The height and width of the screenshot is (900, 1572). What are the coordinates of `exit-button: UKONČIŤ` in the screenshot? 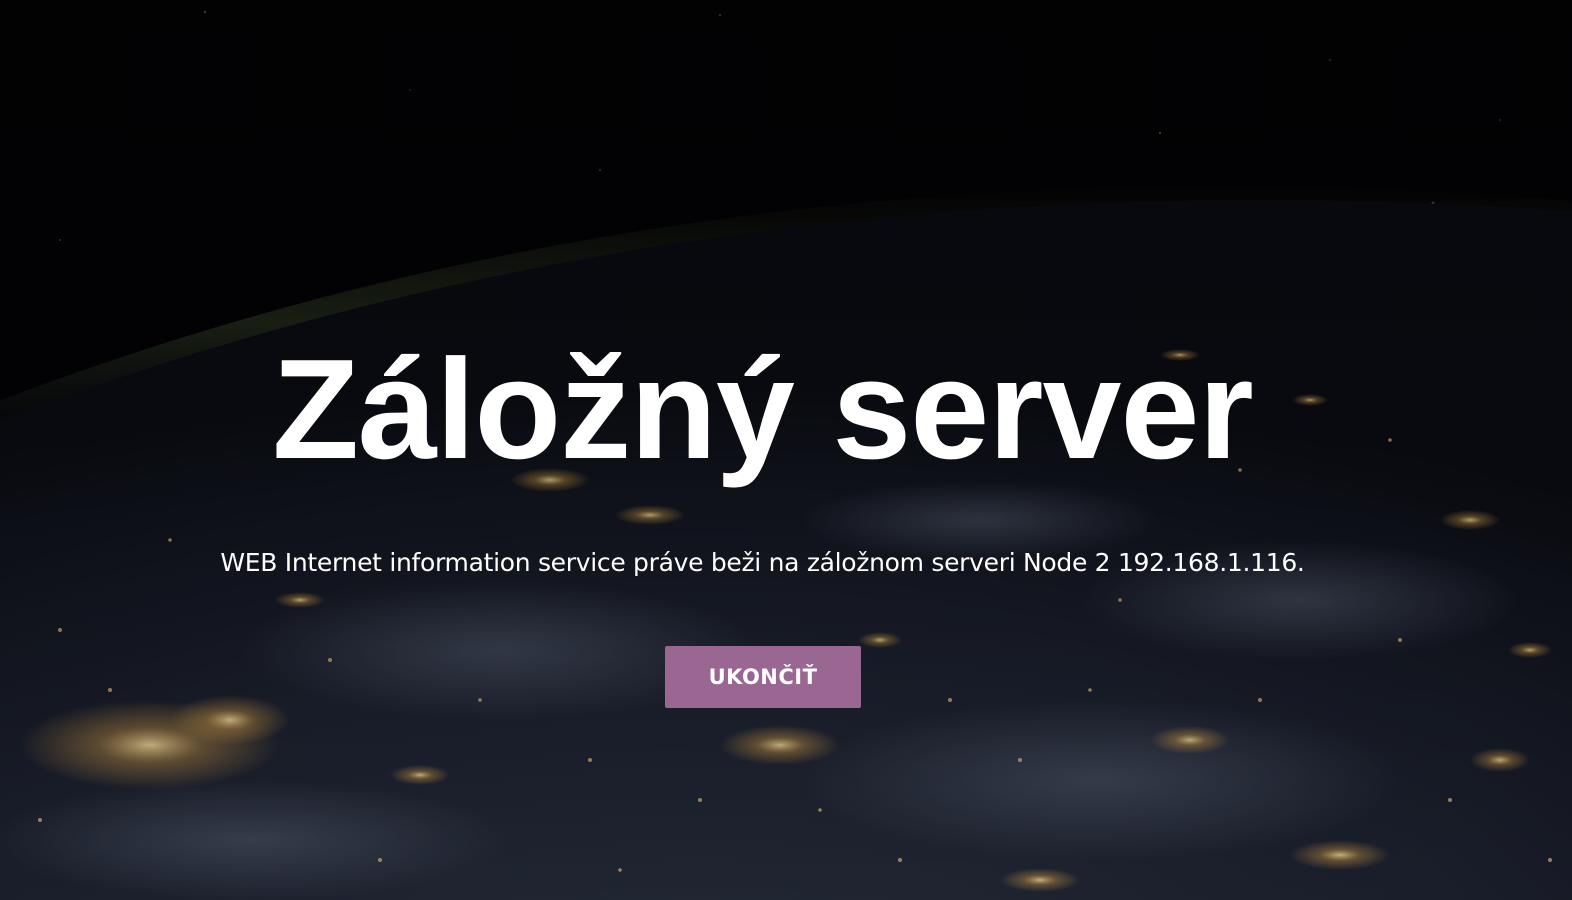 It's located at (763, 677).